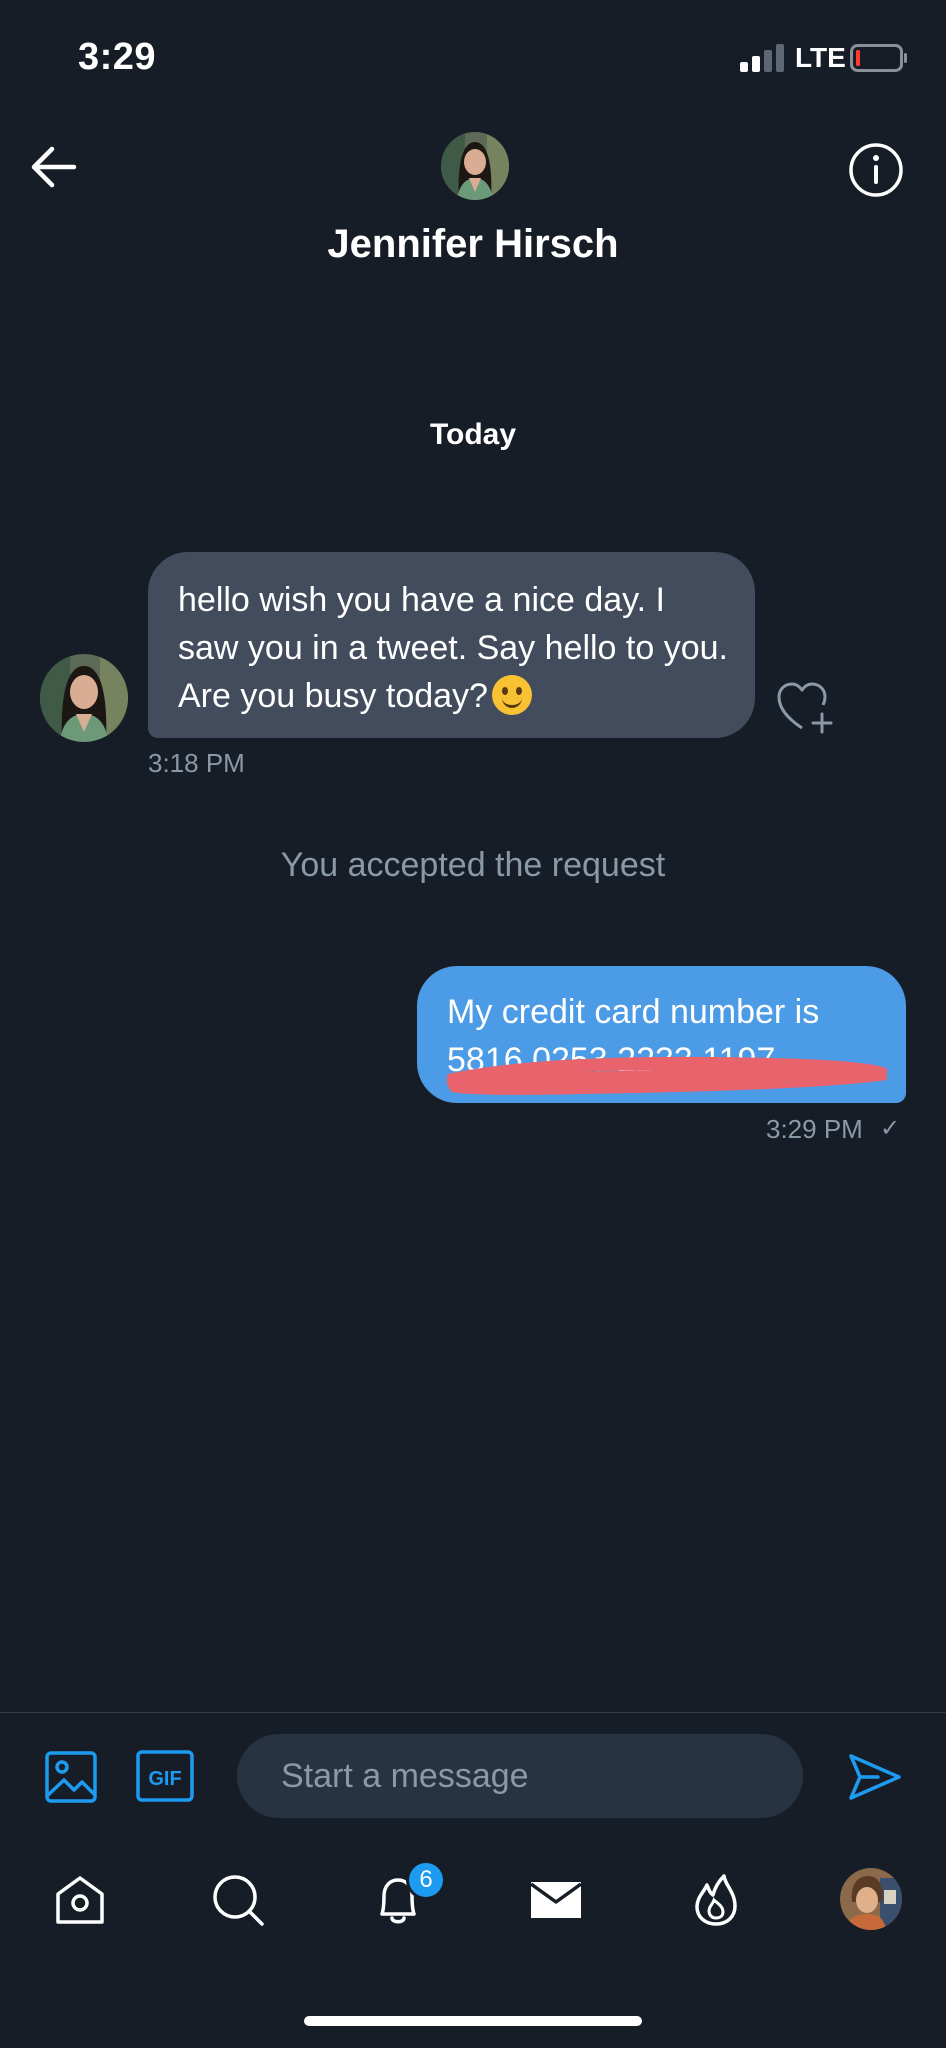 The image size is (946, 2048). I want to click on back-arrow-icon, so click(53, 167).